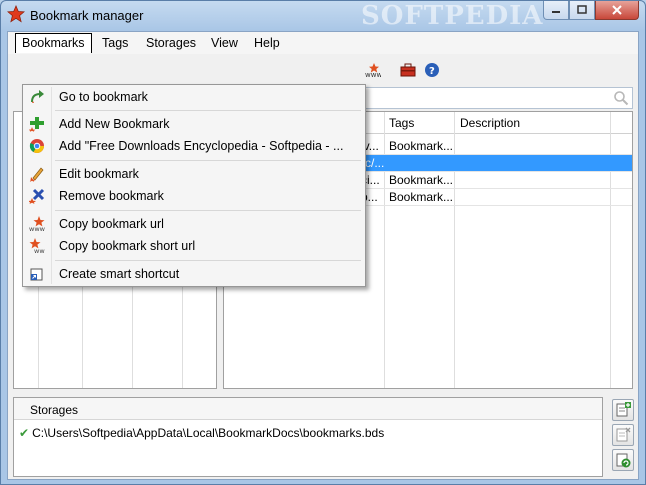 The width and height of the screenshot is (646, 485). I want to click on remove-storage-button, so click(623, 435).